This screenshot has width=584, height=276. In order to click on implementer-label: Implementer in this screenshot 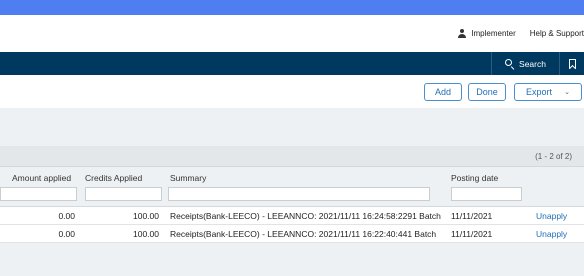, I will do `click(493, 33)`.